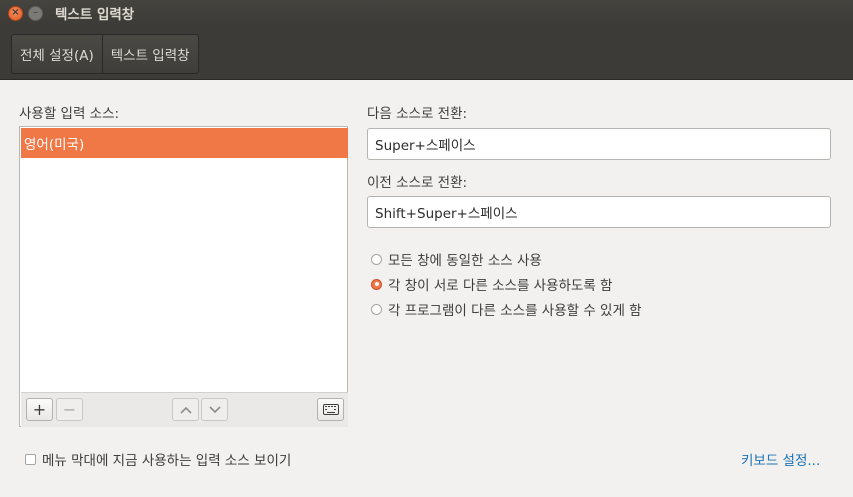  I want to click on mode-option-per-window: 각 창이 서로 다른 소스를 사용하도록 함, so click(491, 284).